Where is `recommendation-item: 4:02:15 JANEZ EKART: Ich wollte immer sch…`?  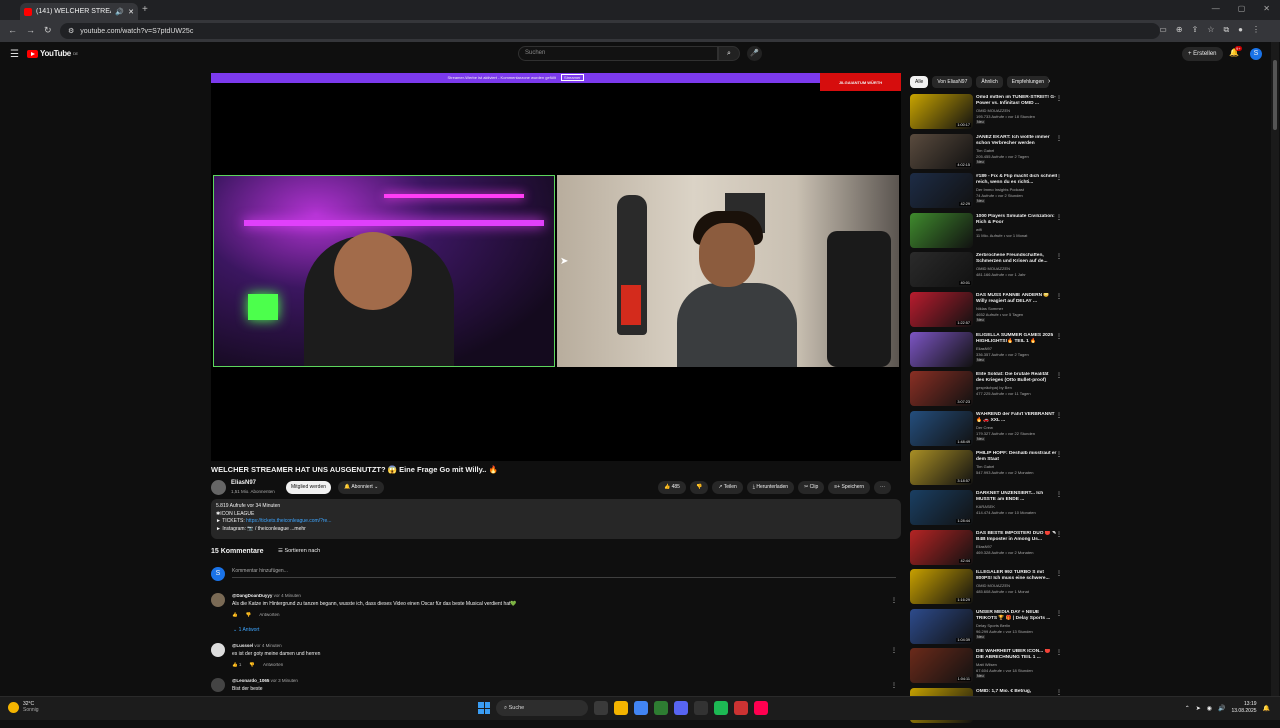
recommendation-item: 4:02:15 JANEZ EKART: Ich wollte immer sch… is located at coordinates (990, 153).